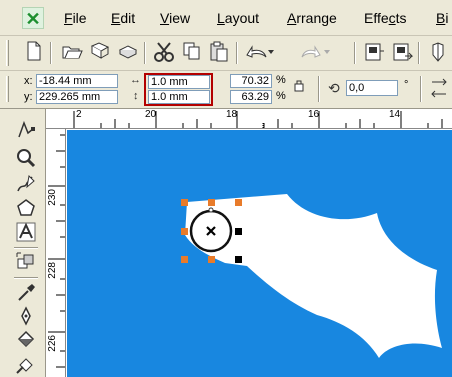  Describe the element at coordinates (438, 53) in the screenshot. I see `application-launcher-icon` at that location.